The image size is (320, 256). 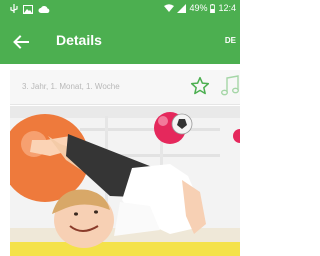 What do you see at coordinates (230, 40) in the screenshot?
I see `app-bar-action: DE` at bounding box center [230, 40].